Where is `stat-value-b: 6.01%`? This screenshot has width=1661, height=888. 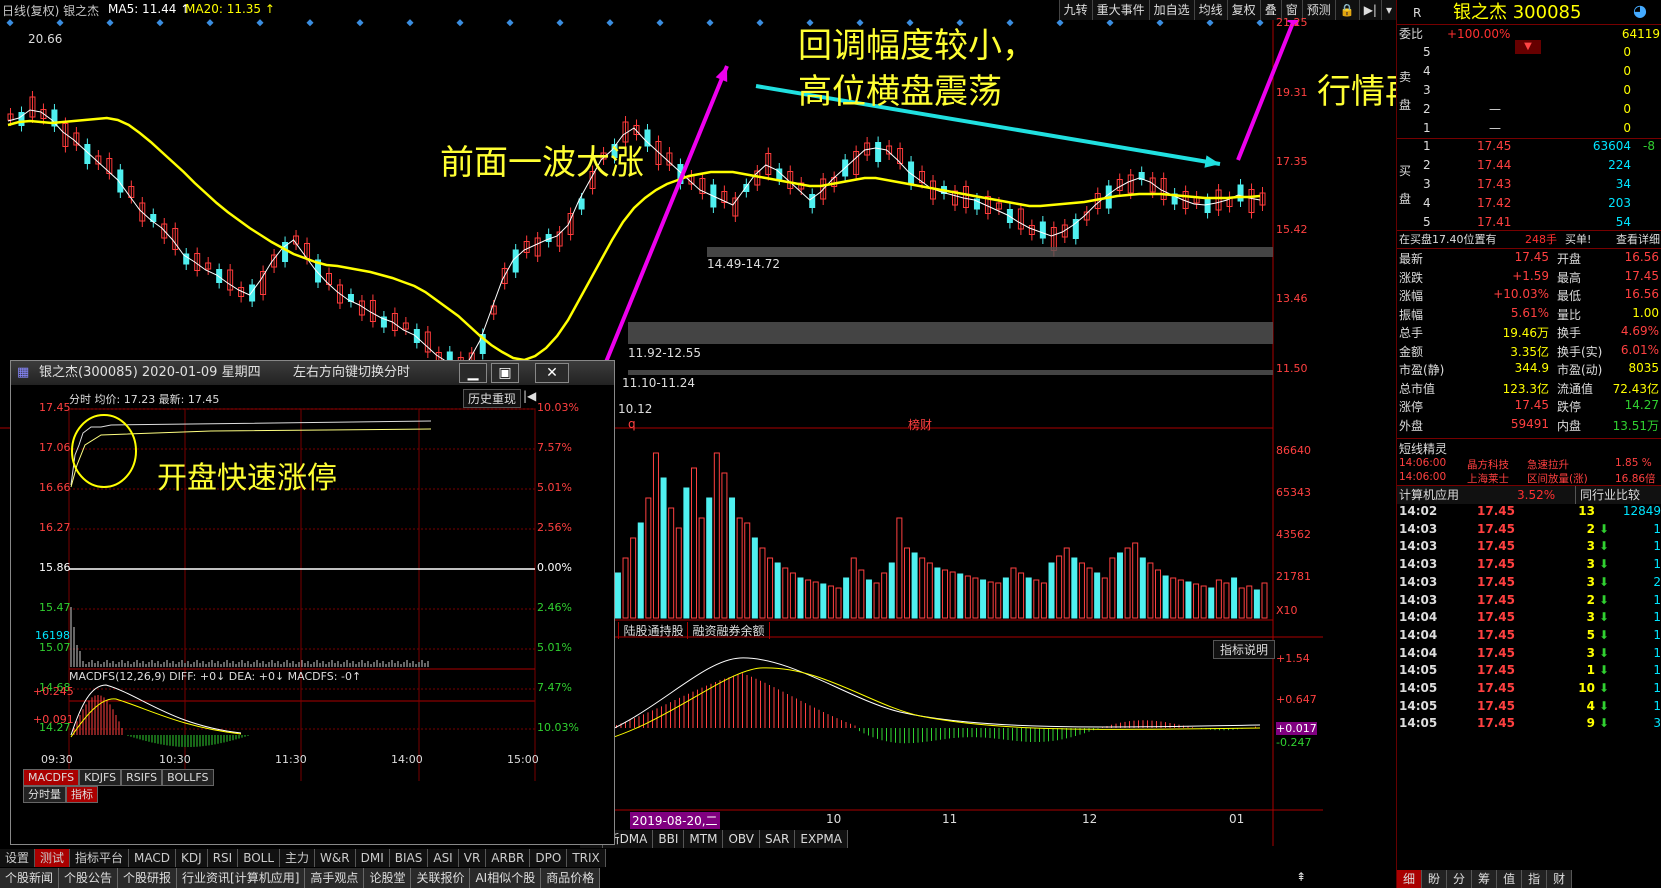
stat-value-b: 6.01% is located at coordinates (1639, 349).